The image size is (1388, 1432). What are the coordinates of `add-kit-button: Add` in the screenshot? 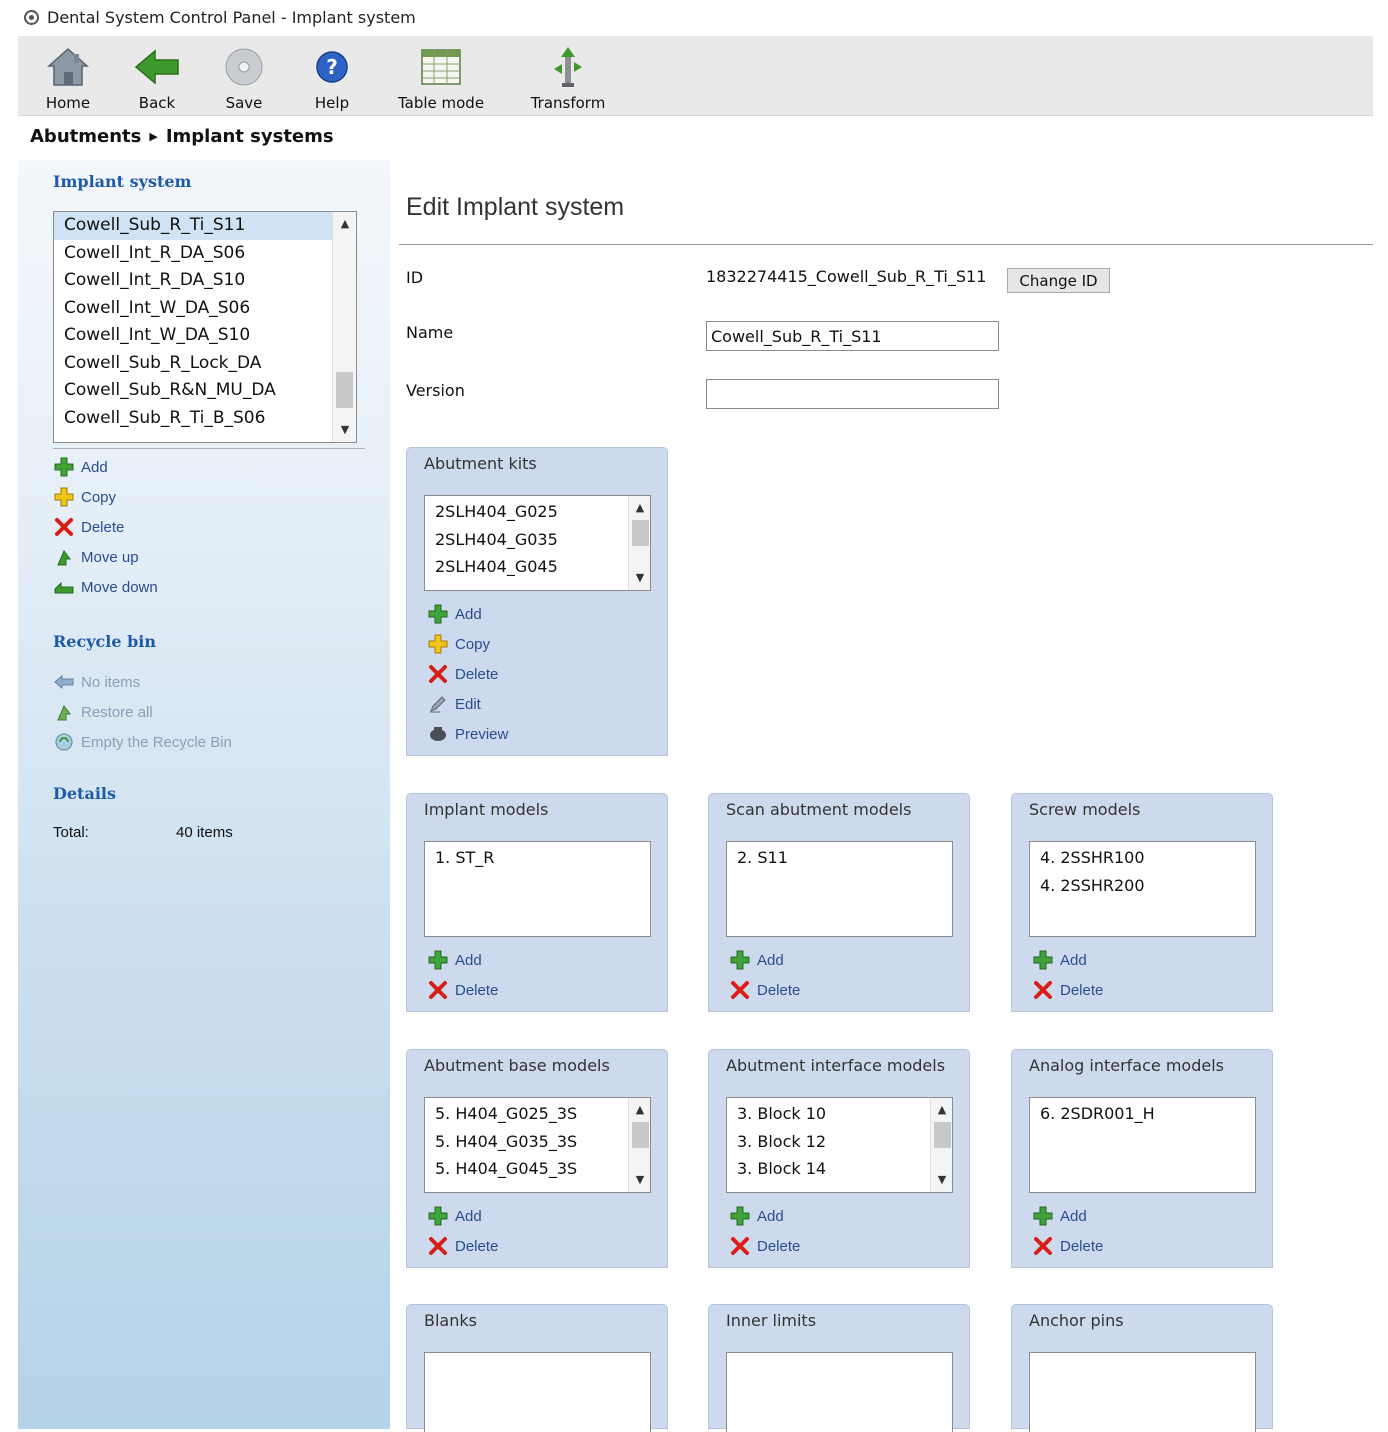 It's located at (467, 614).